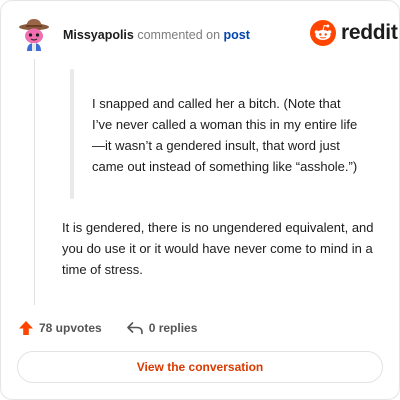 Image resolution: width=400 pixels, height=400 pixels. I want to click on quote-bar, so click(72, 134).